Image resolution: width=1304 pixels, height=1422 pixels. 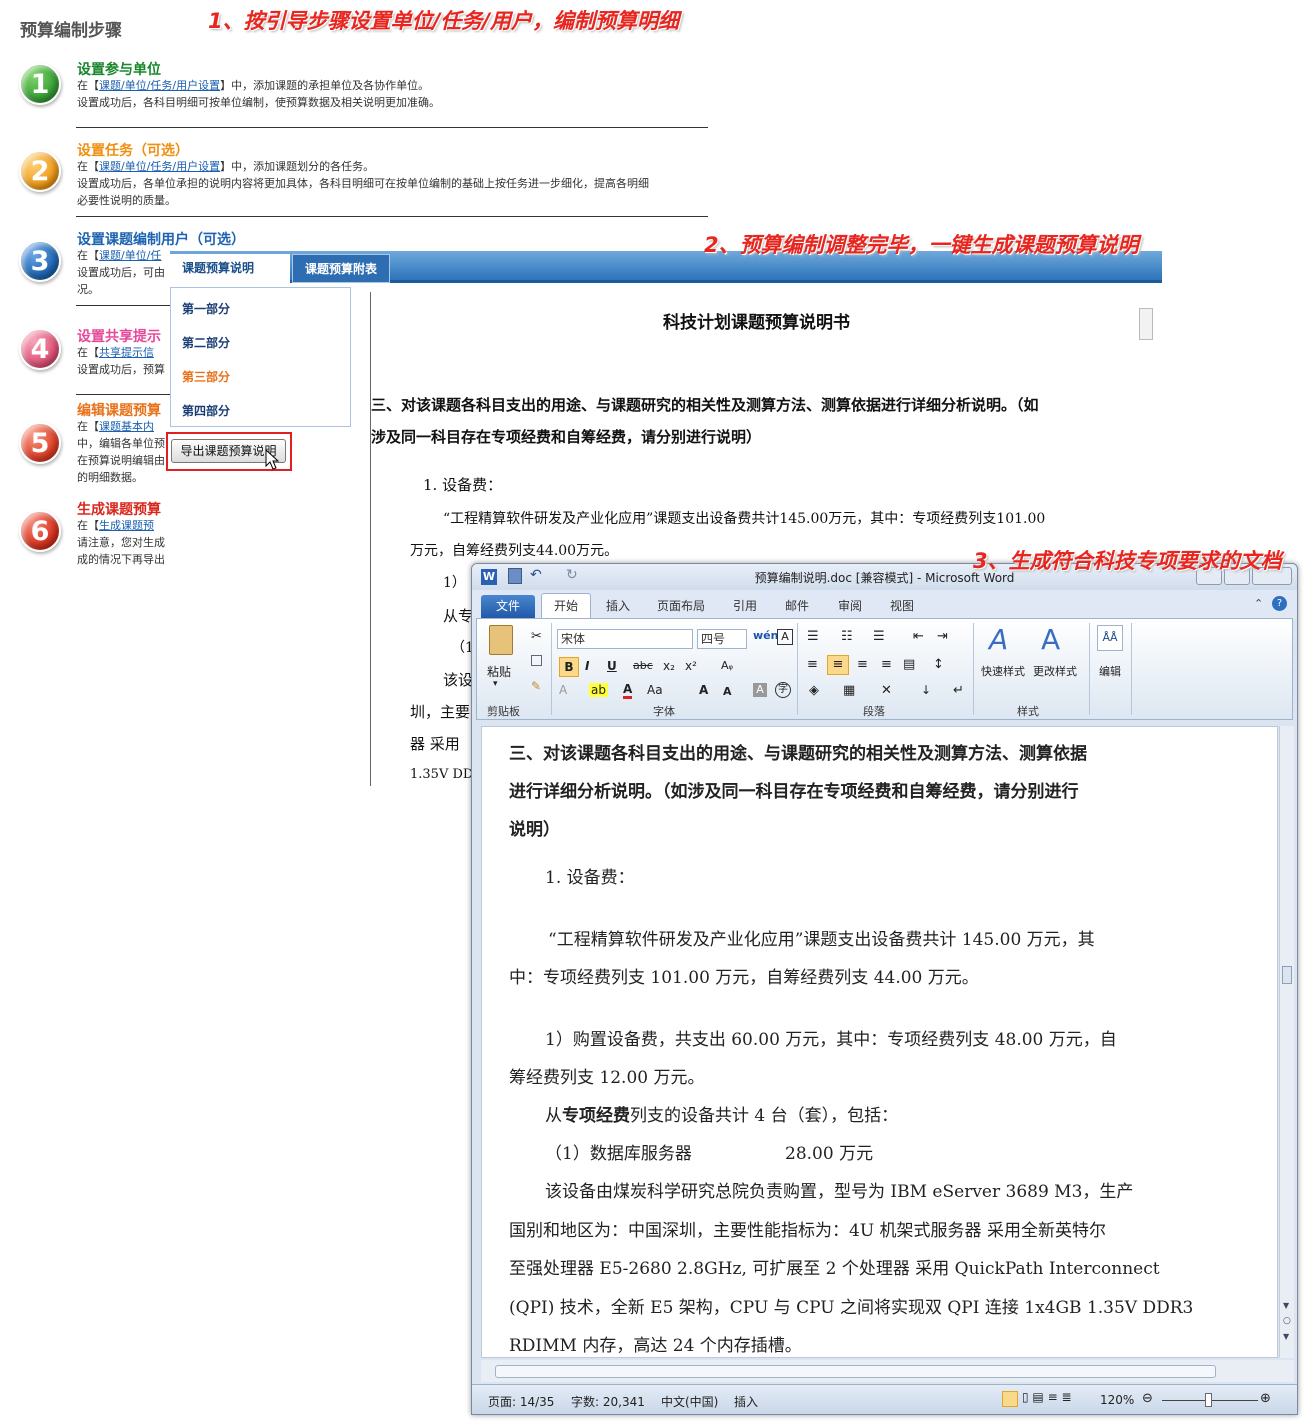 I want to click on doc-scrollbar-thumb, so click(x=1146, y=324).